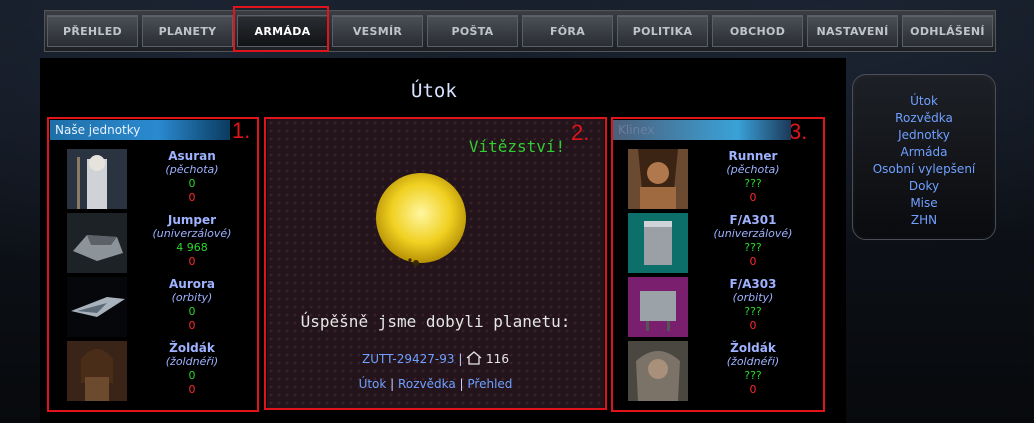  I want to click on unit-name: F/A303, so click(753, 284).